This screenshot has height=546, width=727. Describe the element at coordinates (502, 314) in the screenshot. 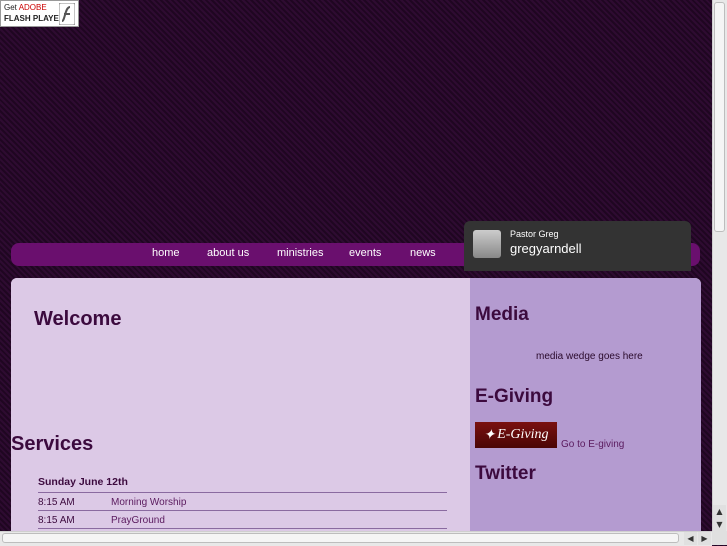

I see `media-heading: Media` at that location.